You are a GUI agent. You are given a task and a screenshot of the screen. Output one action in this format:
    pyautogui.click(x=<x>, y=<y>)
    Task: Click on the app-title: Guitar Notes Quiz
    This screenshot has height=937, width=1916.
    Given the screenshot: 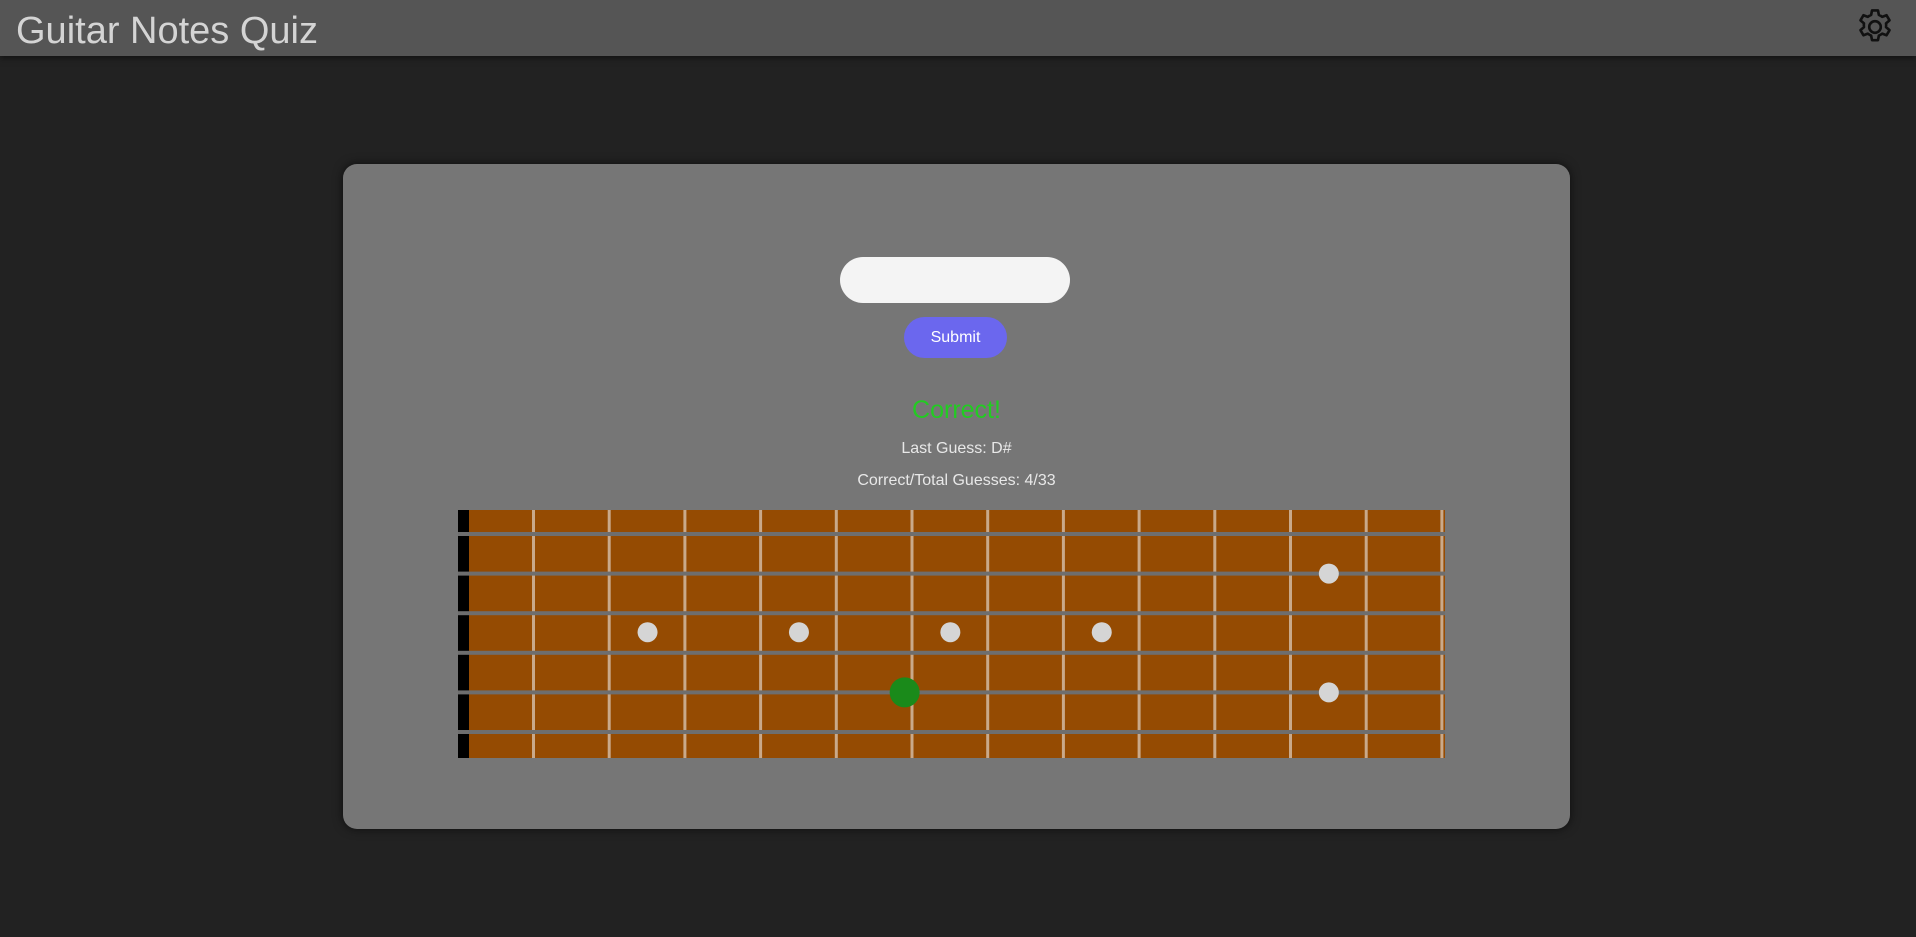 What is the action you would take?
    pyautogui.click(x=167, y=31)
    